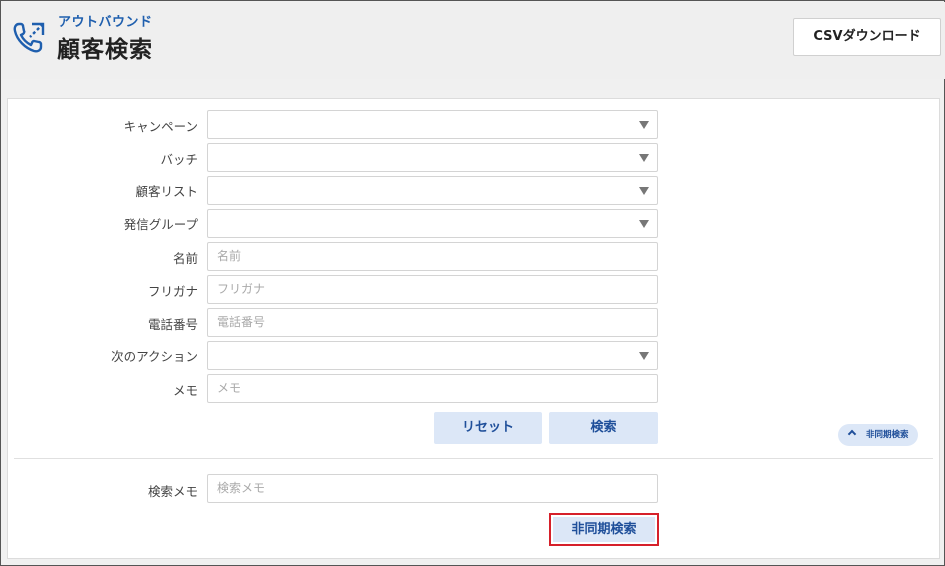 The height and width of the screenshot is (566, 945). What do you see at coordinates (160, 224) in the screenshot?
I see `caller-group-label: 発信グループ` at bounding box center [160, 224].